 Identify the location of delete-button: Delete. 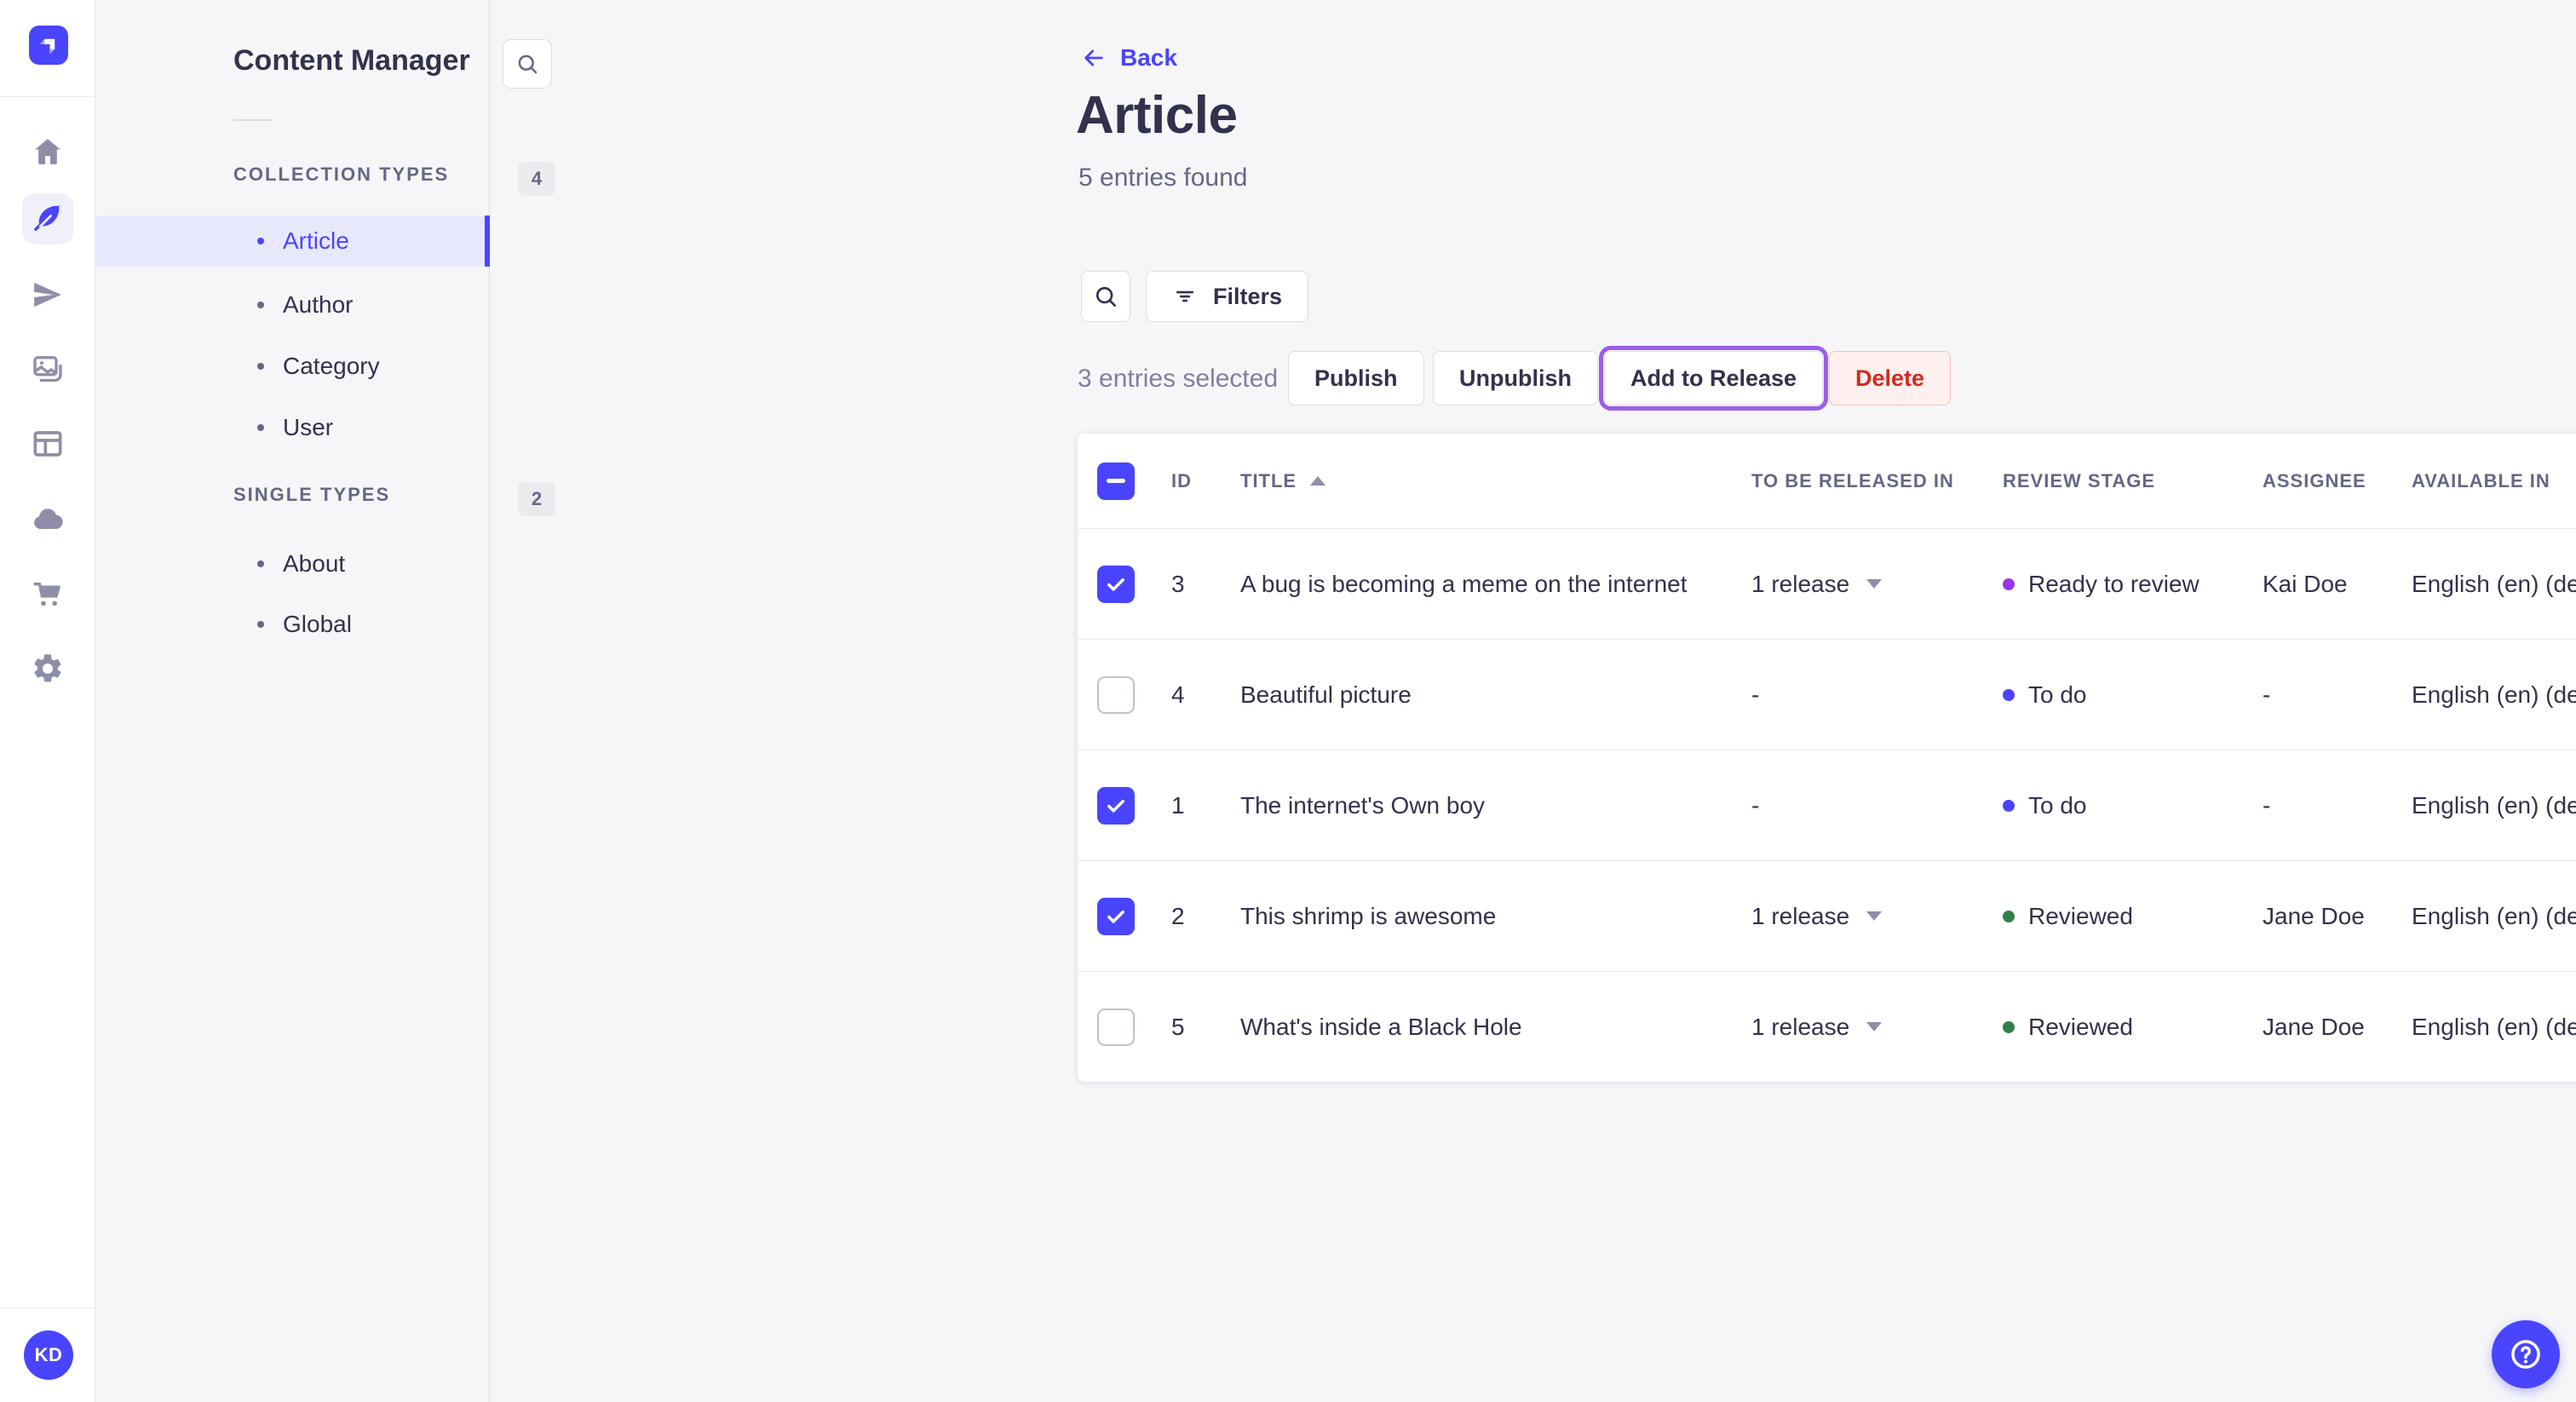
(1891, 378).